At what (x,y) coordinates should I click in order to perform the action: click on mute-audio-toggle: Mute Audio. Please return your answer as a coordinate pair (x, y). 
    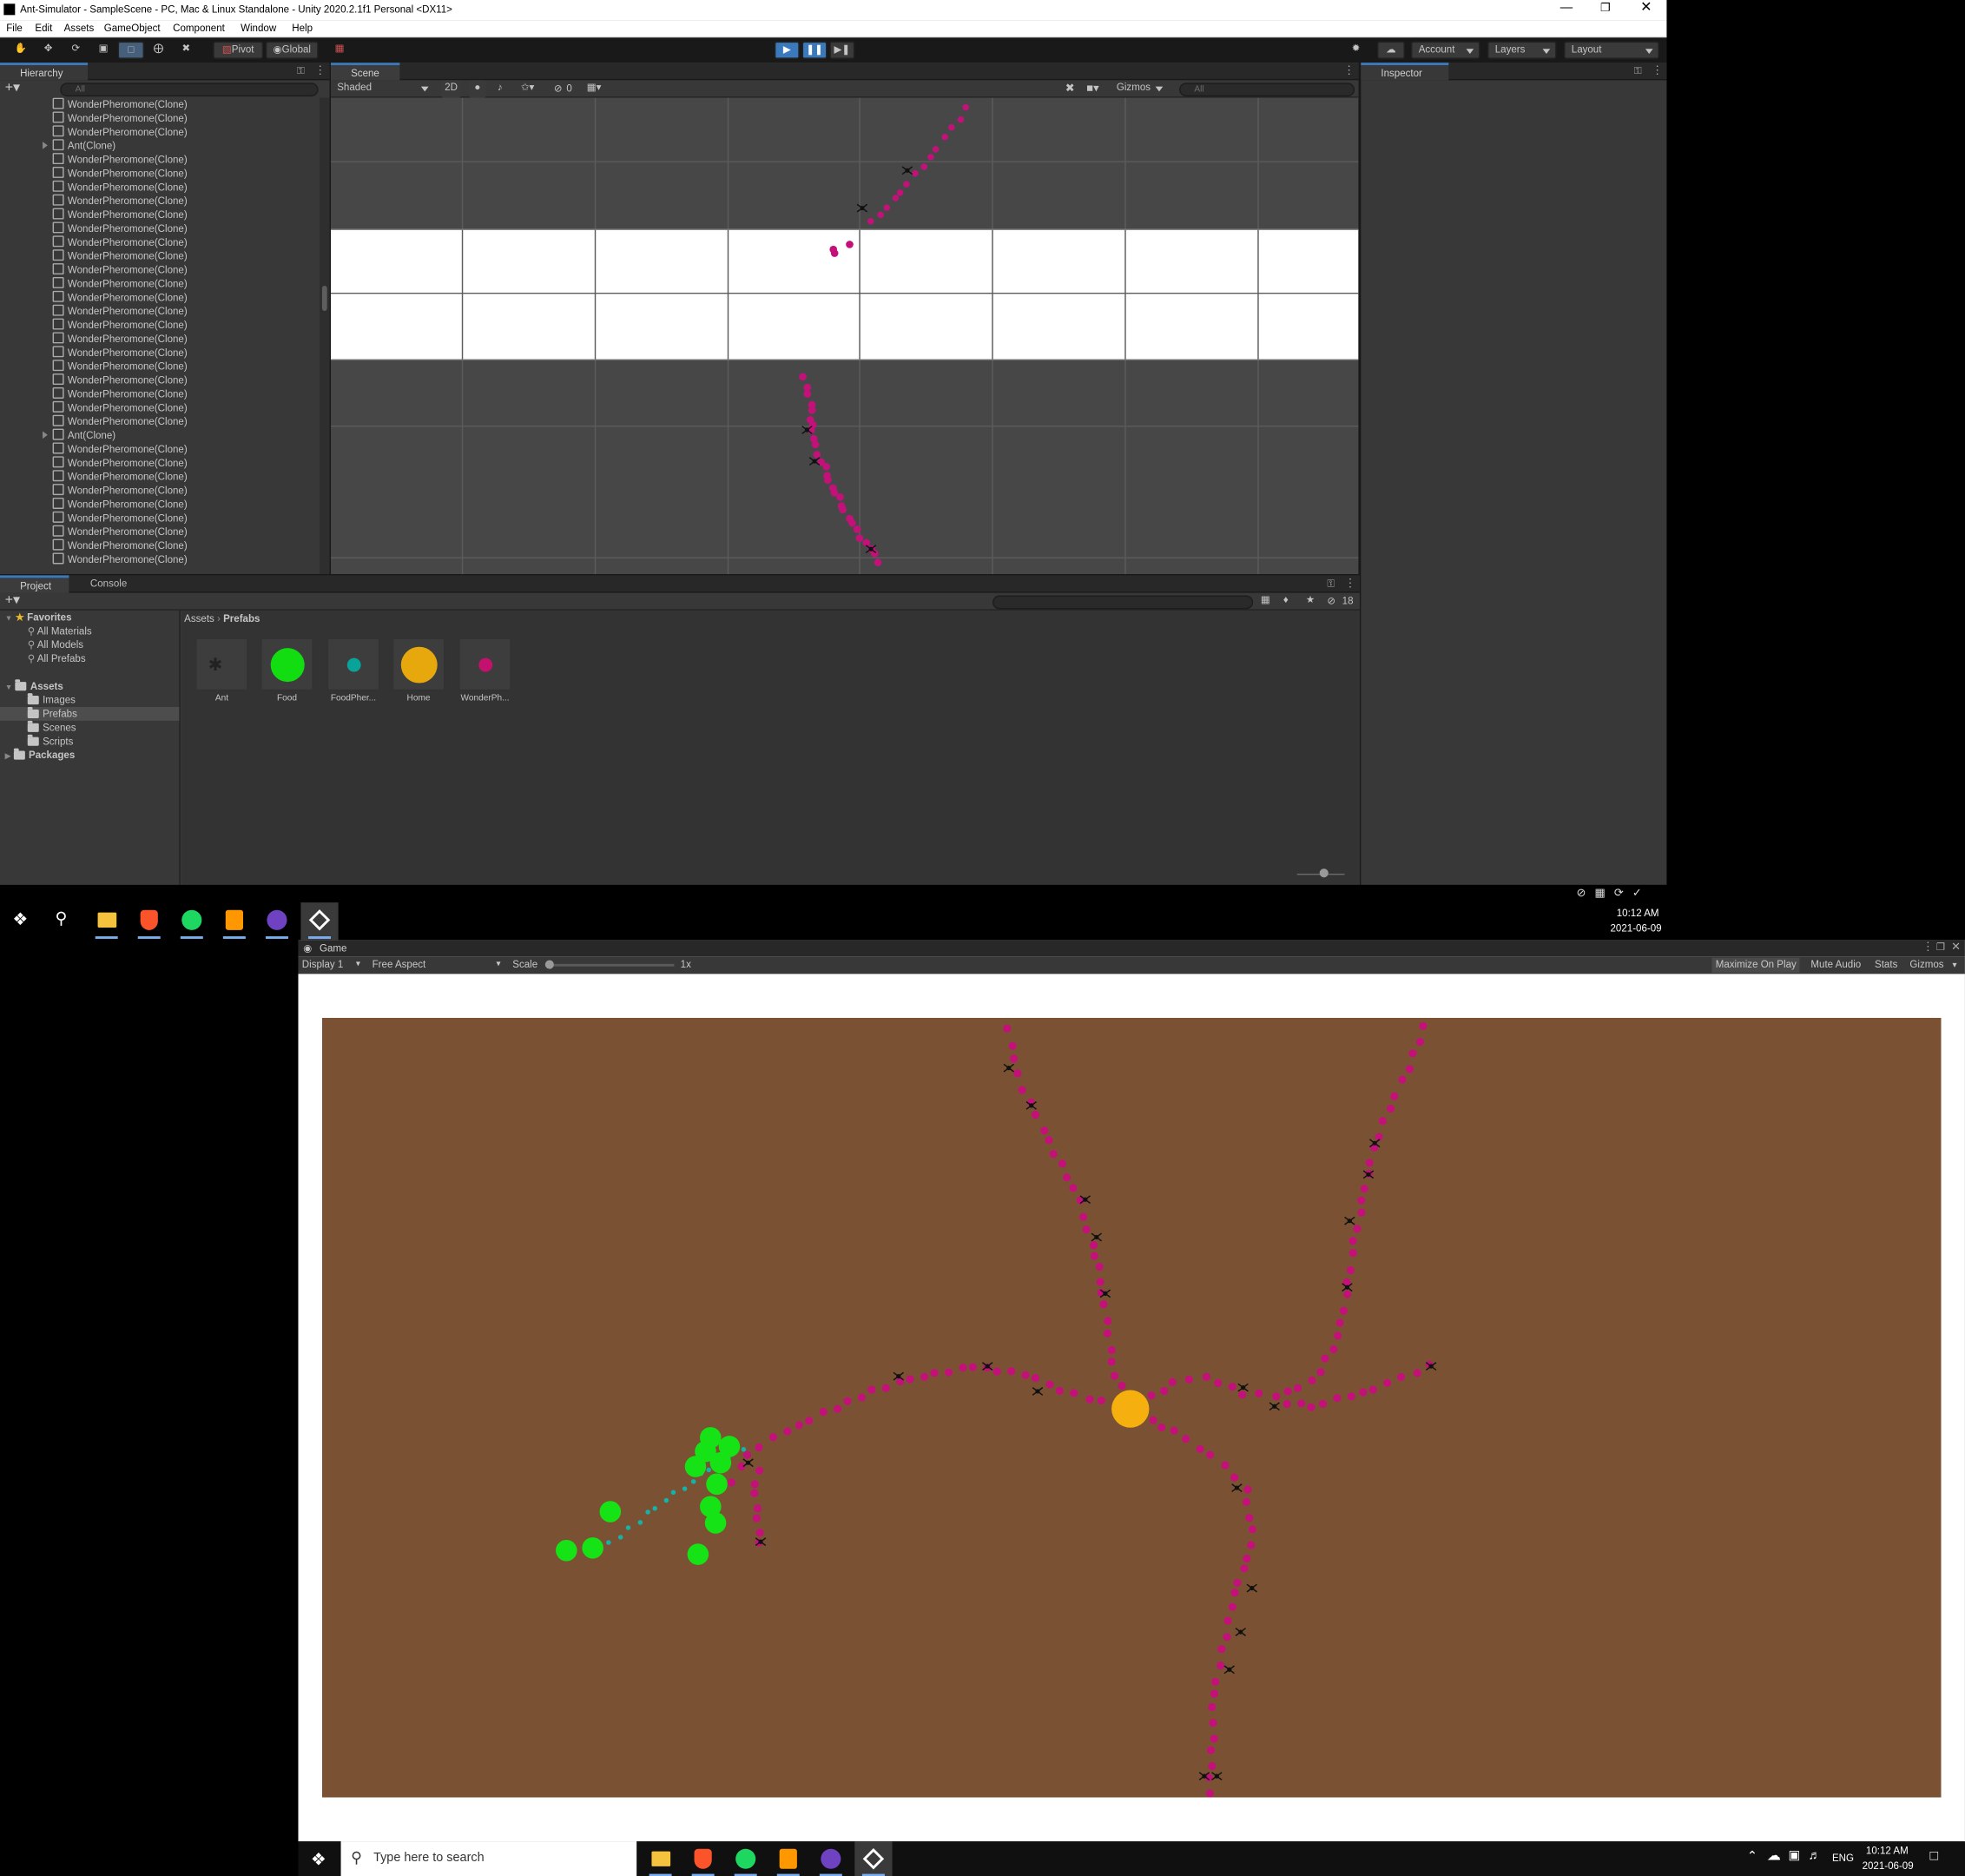
    Looking at the image, I should click on (1835, 965).